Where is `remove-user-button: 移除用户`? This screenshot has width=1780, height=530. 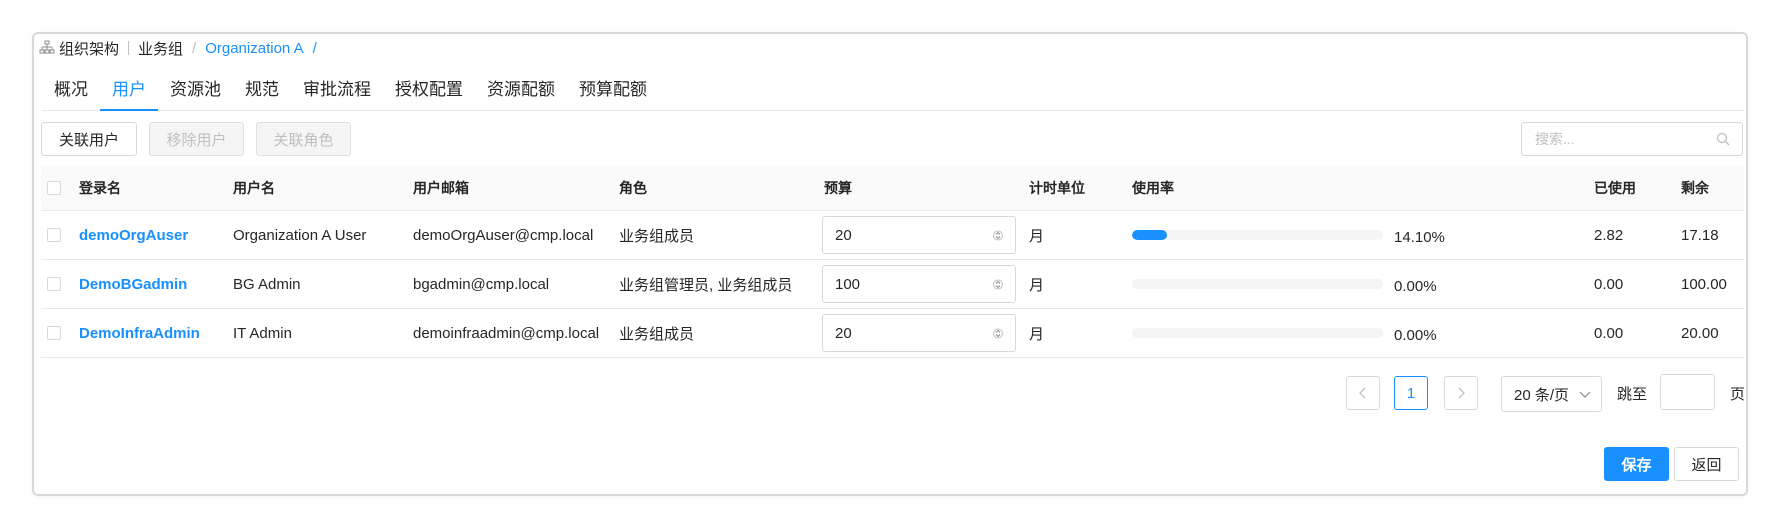
remove-user-button: 移除用户 is located at coordinates (196, 139).